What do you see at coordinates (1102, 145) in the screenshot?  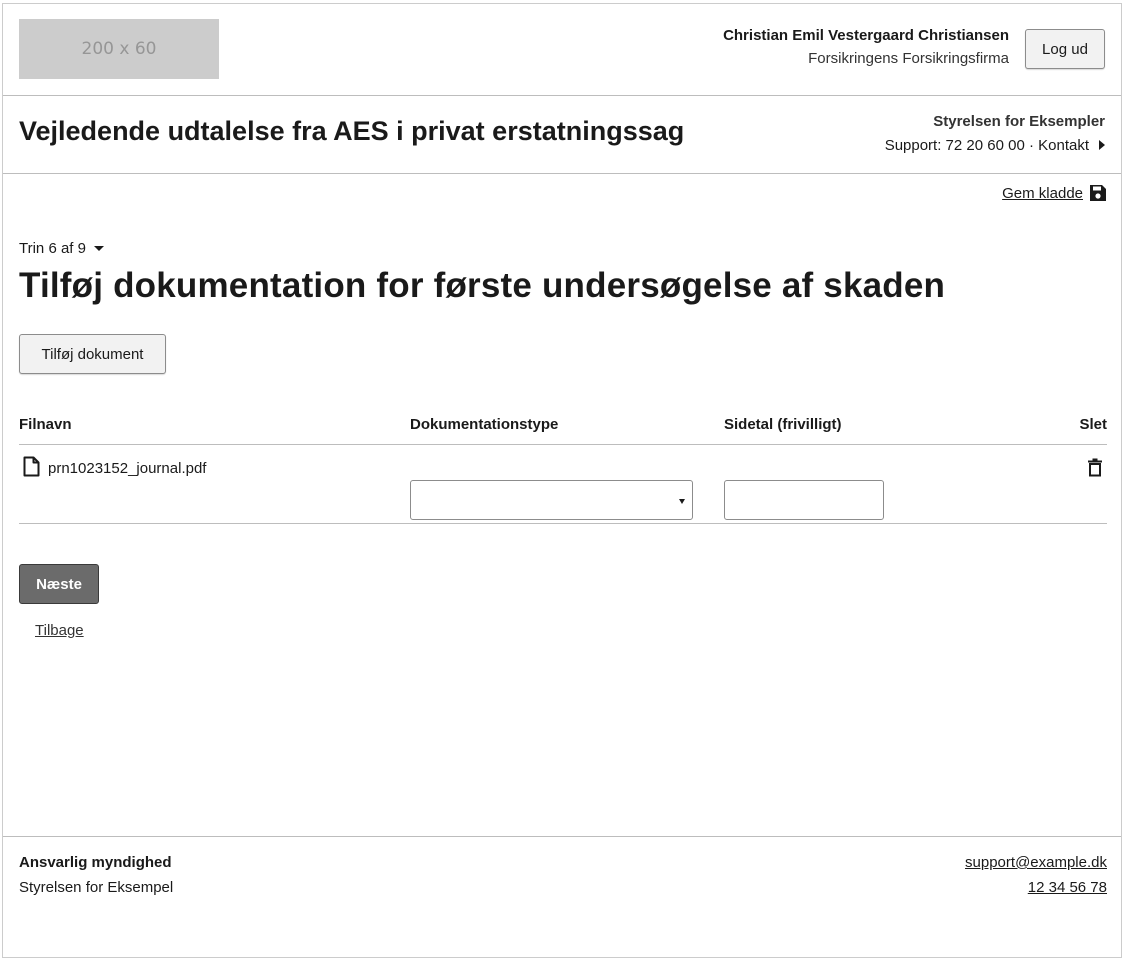 I see `caret-right-icon` at bounding box center [1102, 145].